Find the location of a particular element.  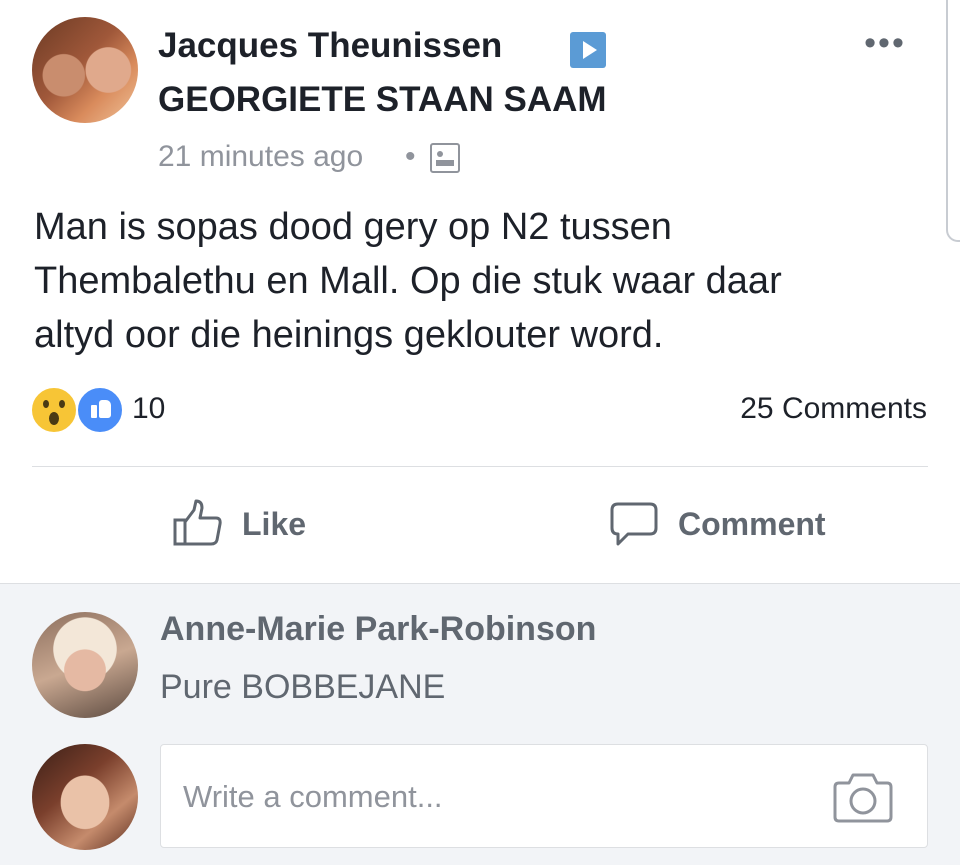

author-avatar is located at coordinates (85, 70).